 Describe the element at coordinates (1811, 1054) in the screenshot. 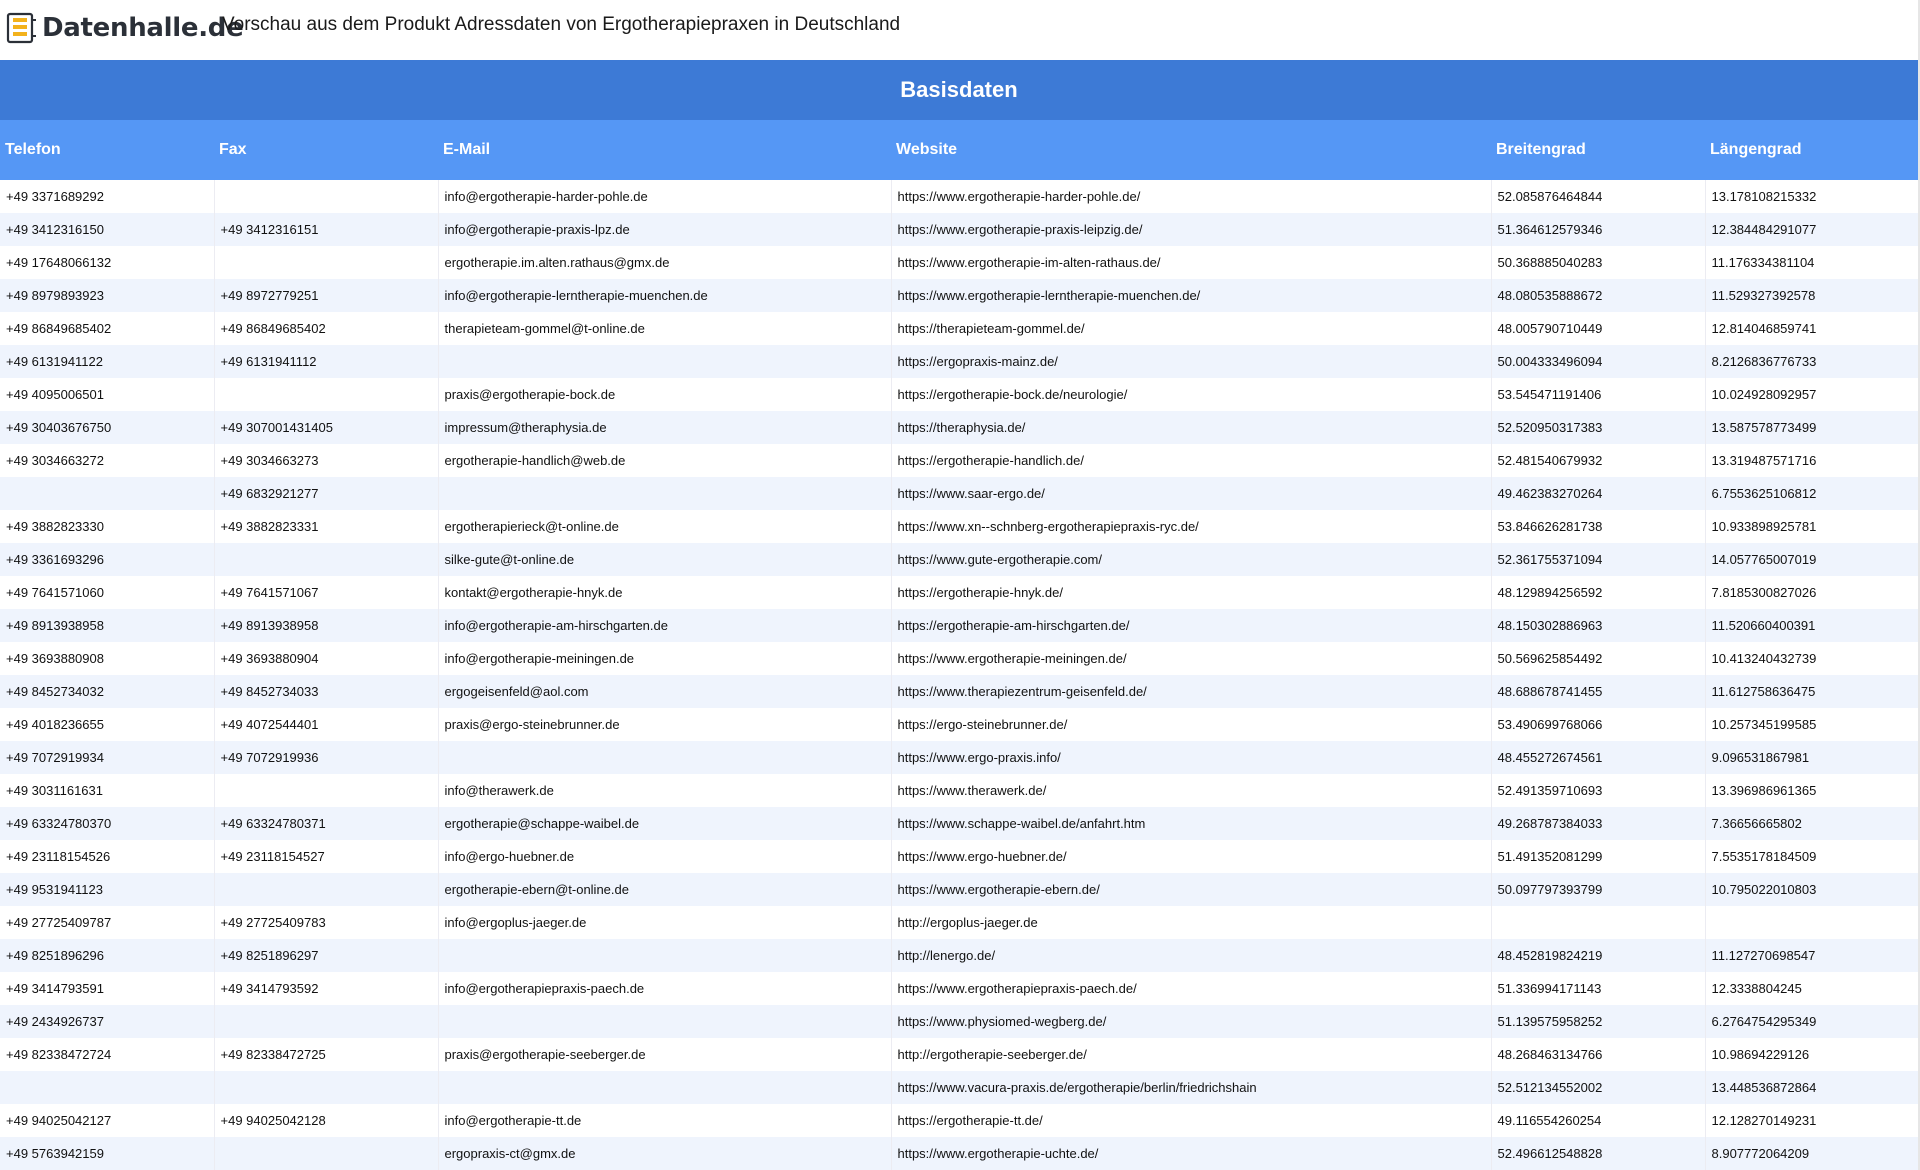

I see `cell-laengengrad: 10.98694229126` at that location.